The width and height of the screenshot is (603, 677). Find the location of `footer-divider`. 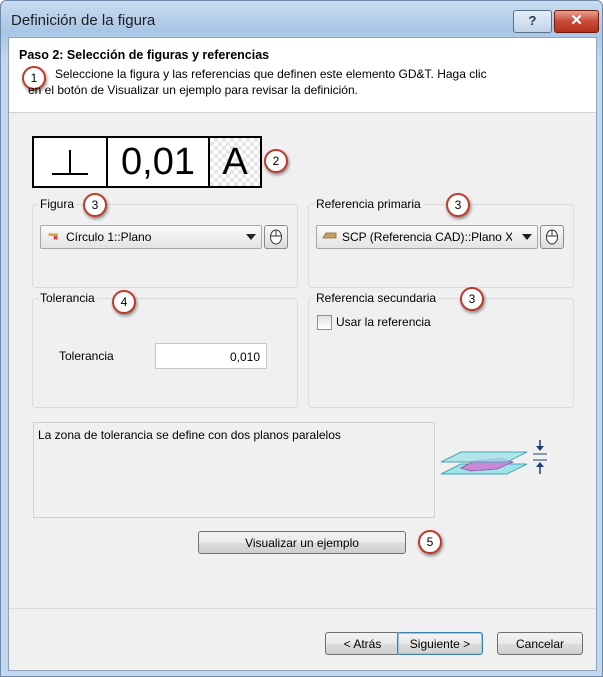

footer-divider is located at coordinates (302, 608).